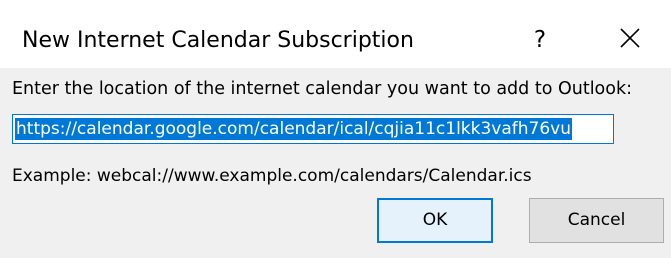  I want to click on dialog-title: New Internet Calendar Subscription, so click(218, 40).